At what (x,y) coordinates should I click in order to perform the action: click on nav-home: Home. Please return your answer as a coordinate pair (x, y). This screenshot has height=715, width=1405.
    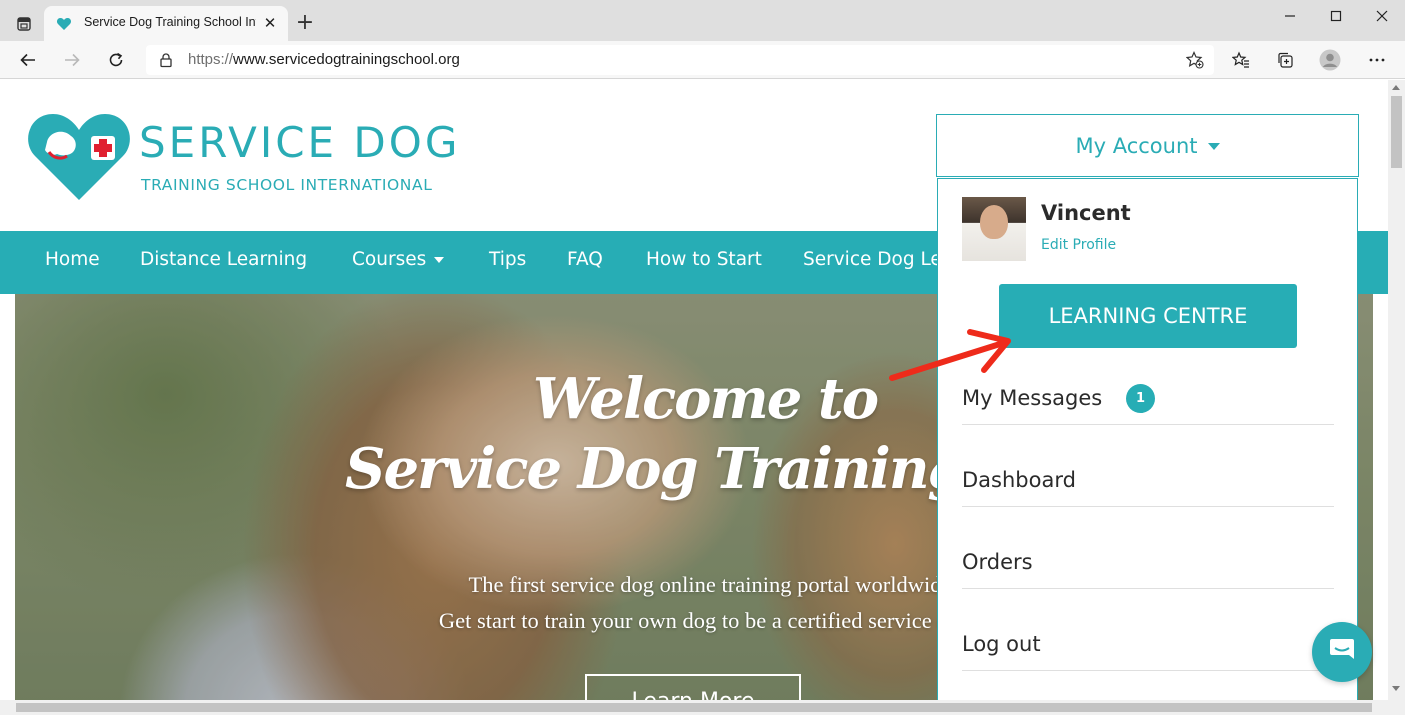
    Looking at the image, I should click on (72, 259).